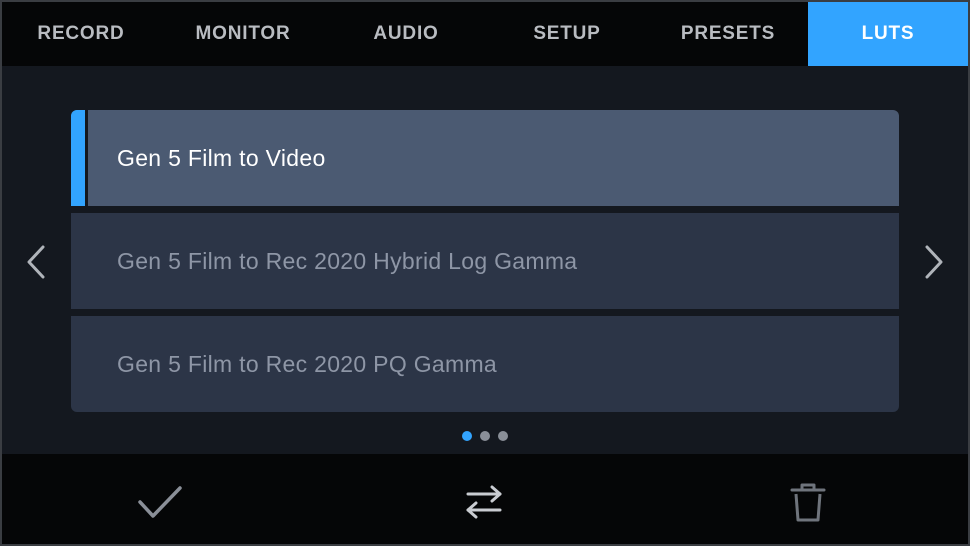 The height and width of the screenshot is (546, 970). What do you see at coordinates (567, 34) in the screenshot?
I see `tab-setup: SETUP` at bounding box center [567, 34].